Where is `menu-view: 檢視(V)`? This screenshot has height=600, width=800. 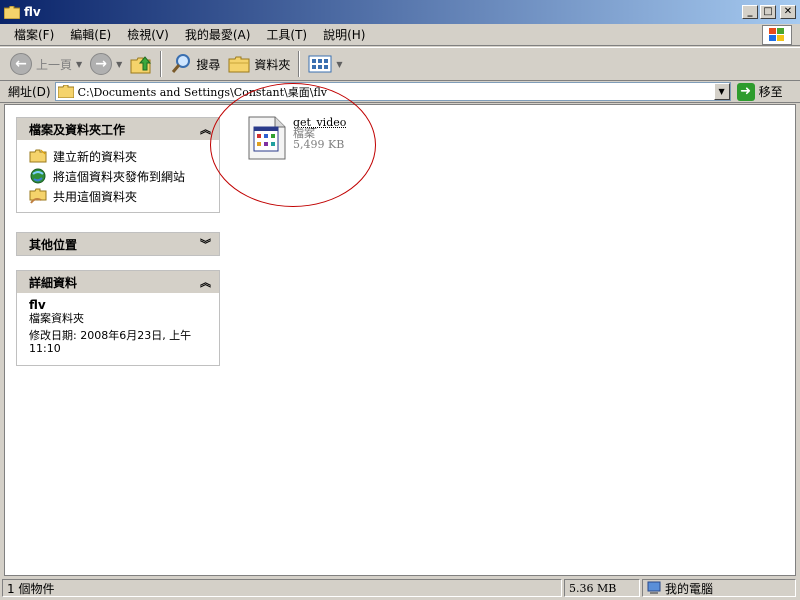
menu-view: 檢視(V) is located at coordinates (148, 34).